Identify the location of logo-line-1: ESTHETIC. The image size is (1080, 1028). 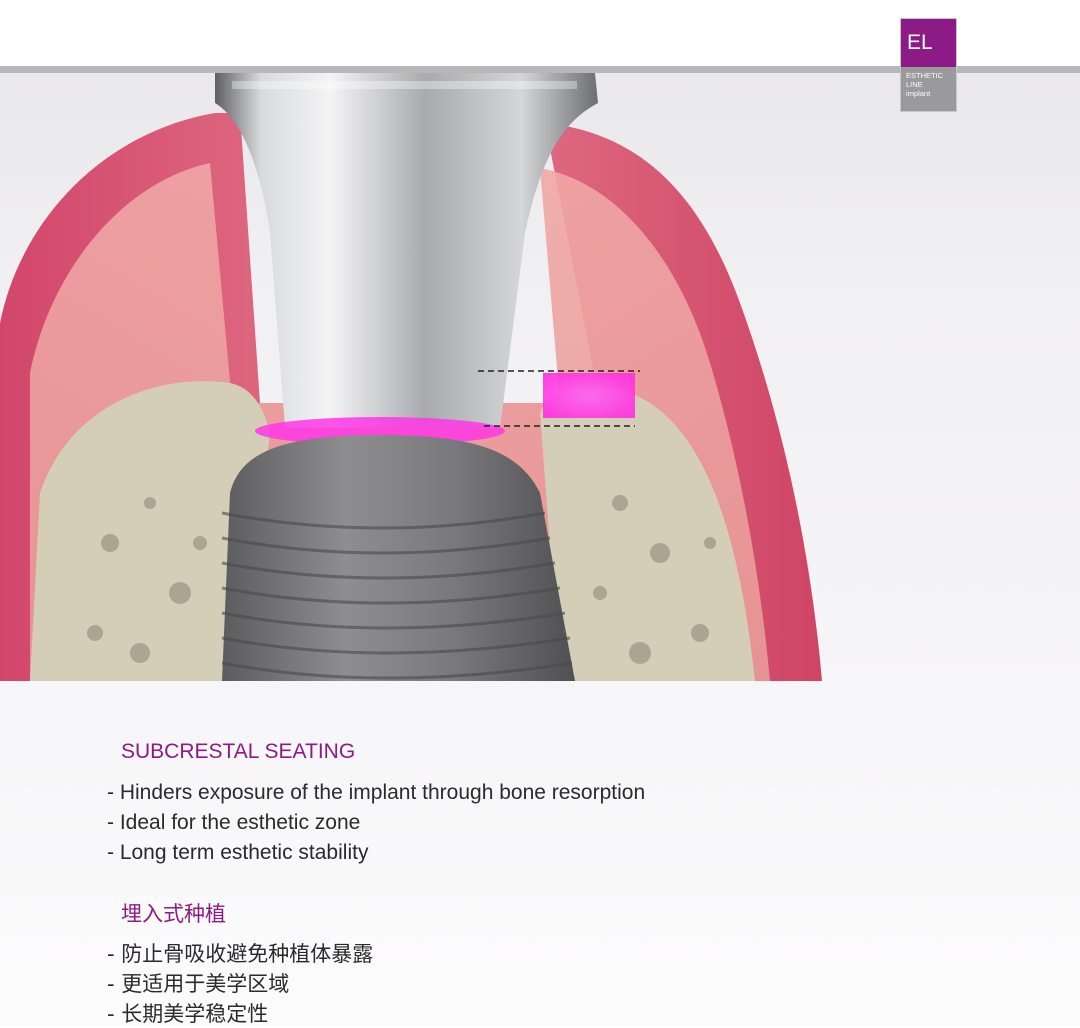
(925, 75).